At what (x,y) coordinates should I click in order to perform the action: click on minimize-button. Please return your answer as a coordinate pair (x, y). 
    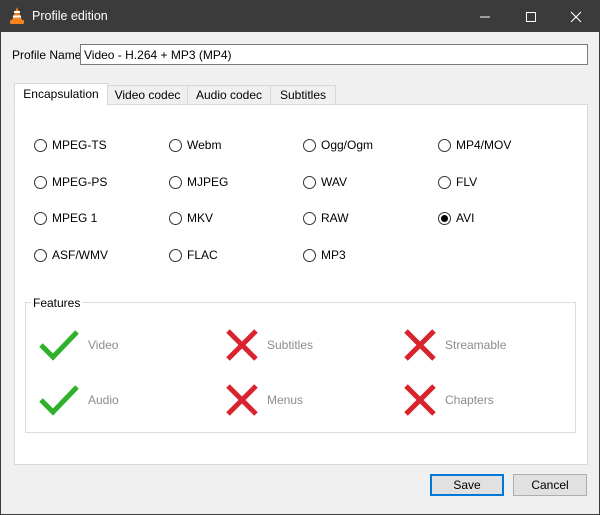
    Looking at the image, I should click on (485, 16).